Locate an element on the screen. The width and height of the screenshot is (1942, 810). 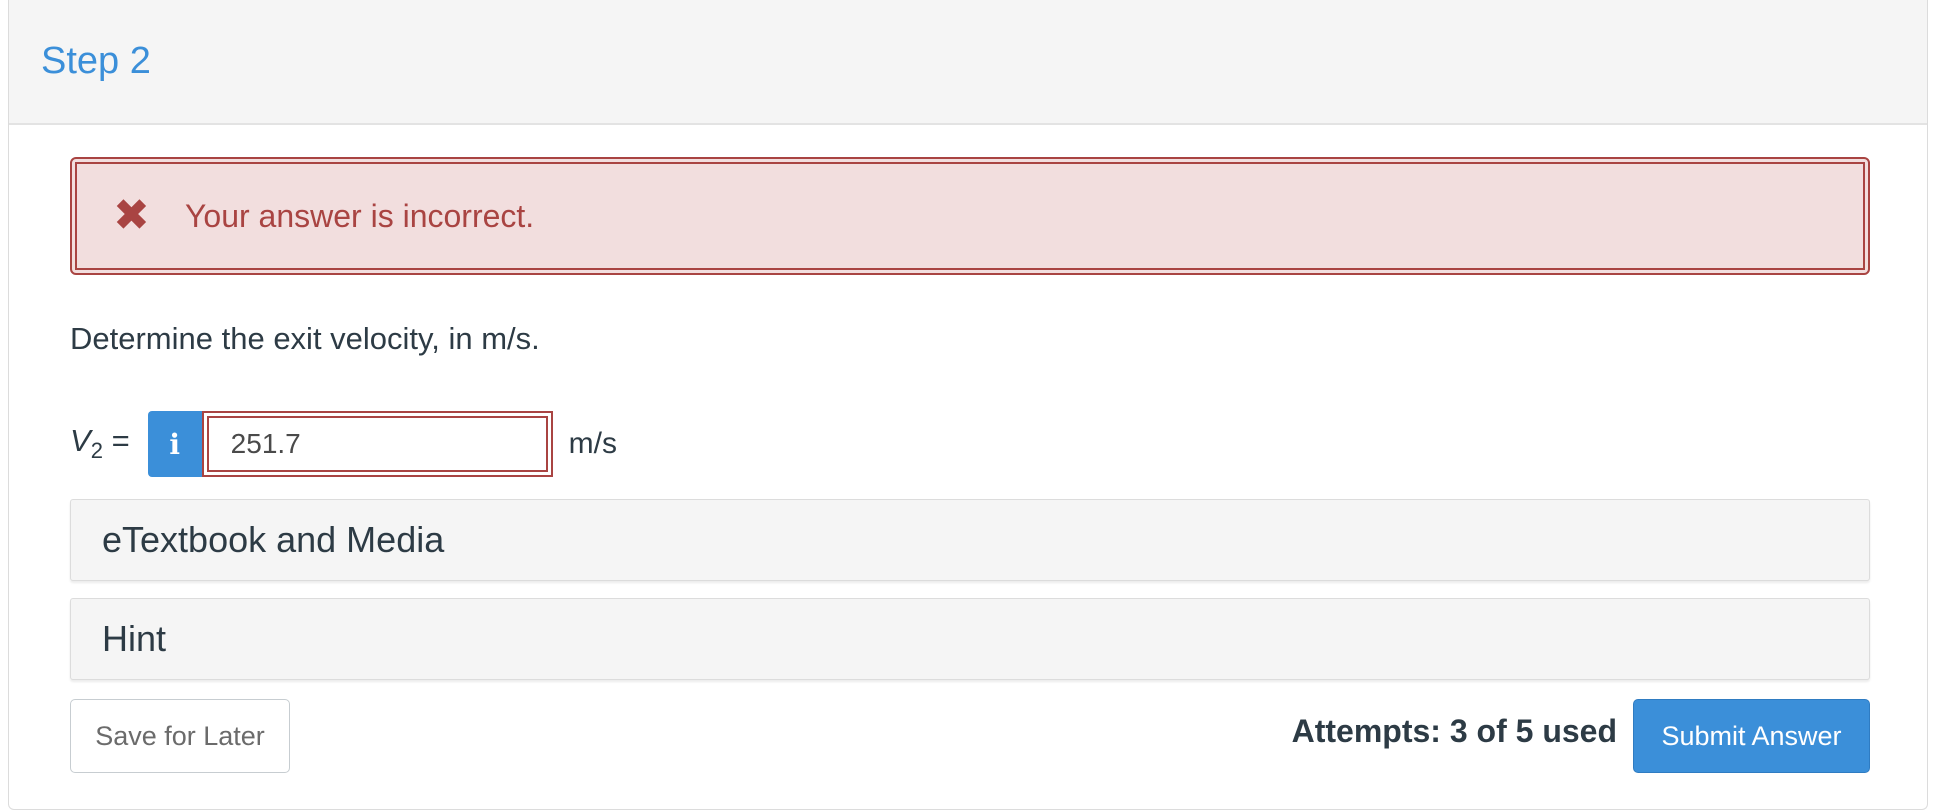
alert-inner: ✖ Your answer is incorrect. is located at coordinates (970, 216).